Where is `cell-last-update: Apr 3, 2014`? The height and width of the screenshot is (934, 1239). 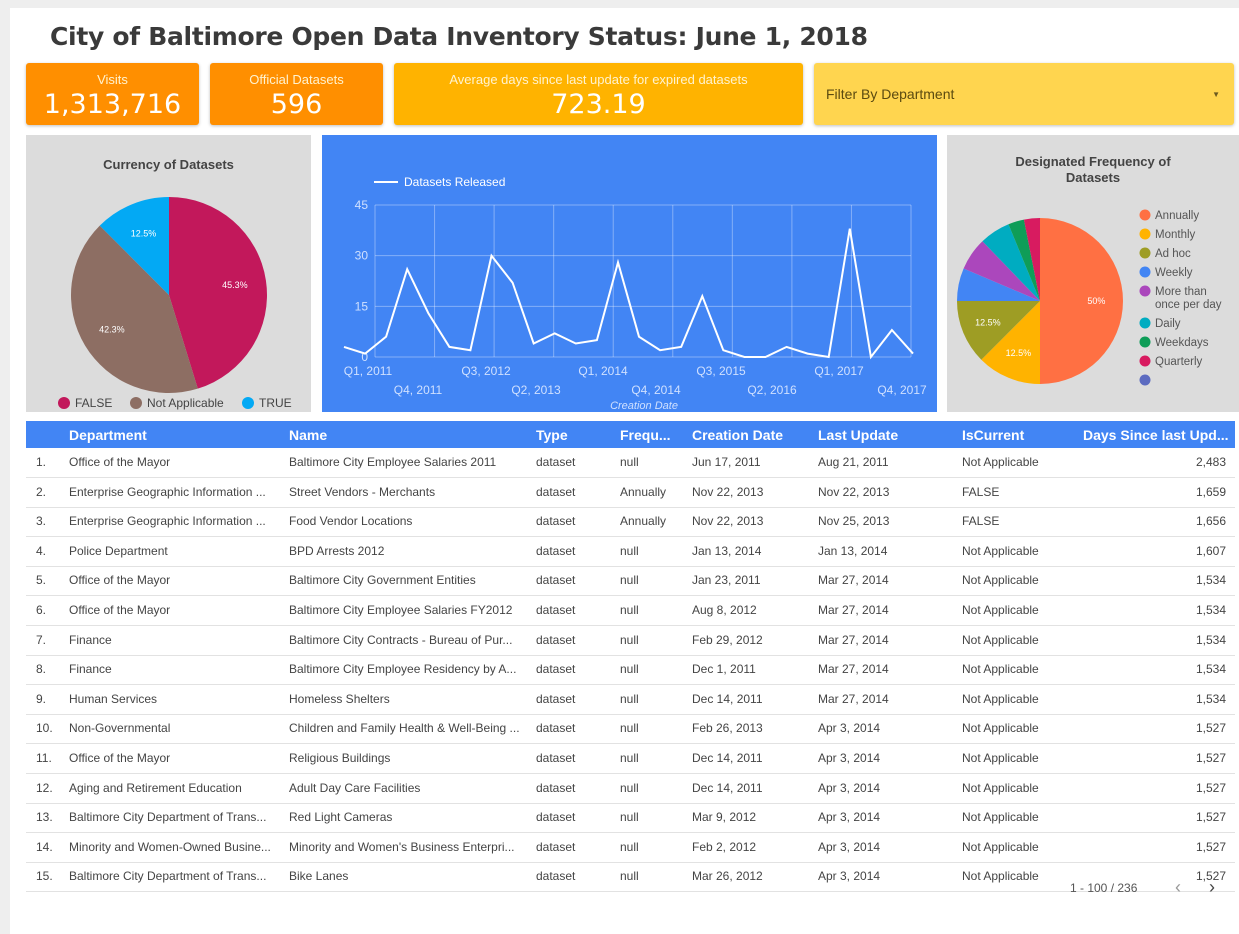 cell-last-update: Apr 3, 2014 is located at coordinates (849, 846).